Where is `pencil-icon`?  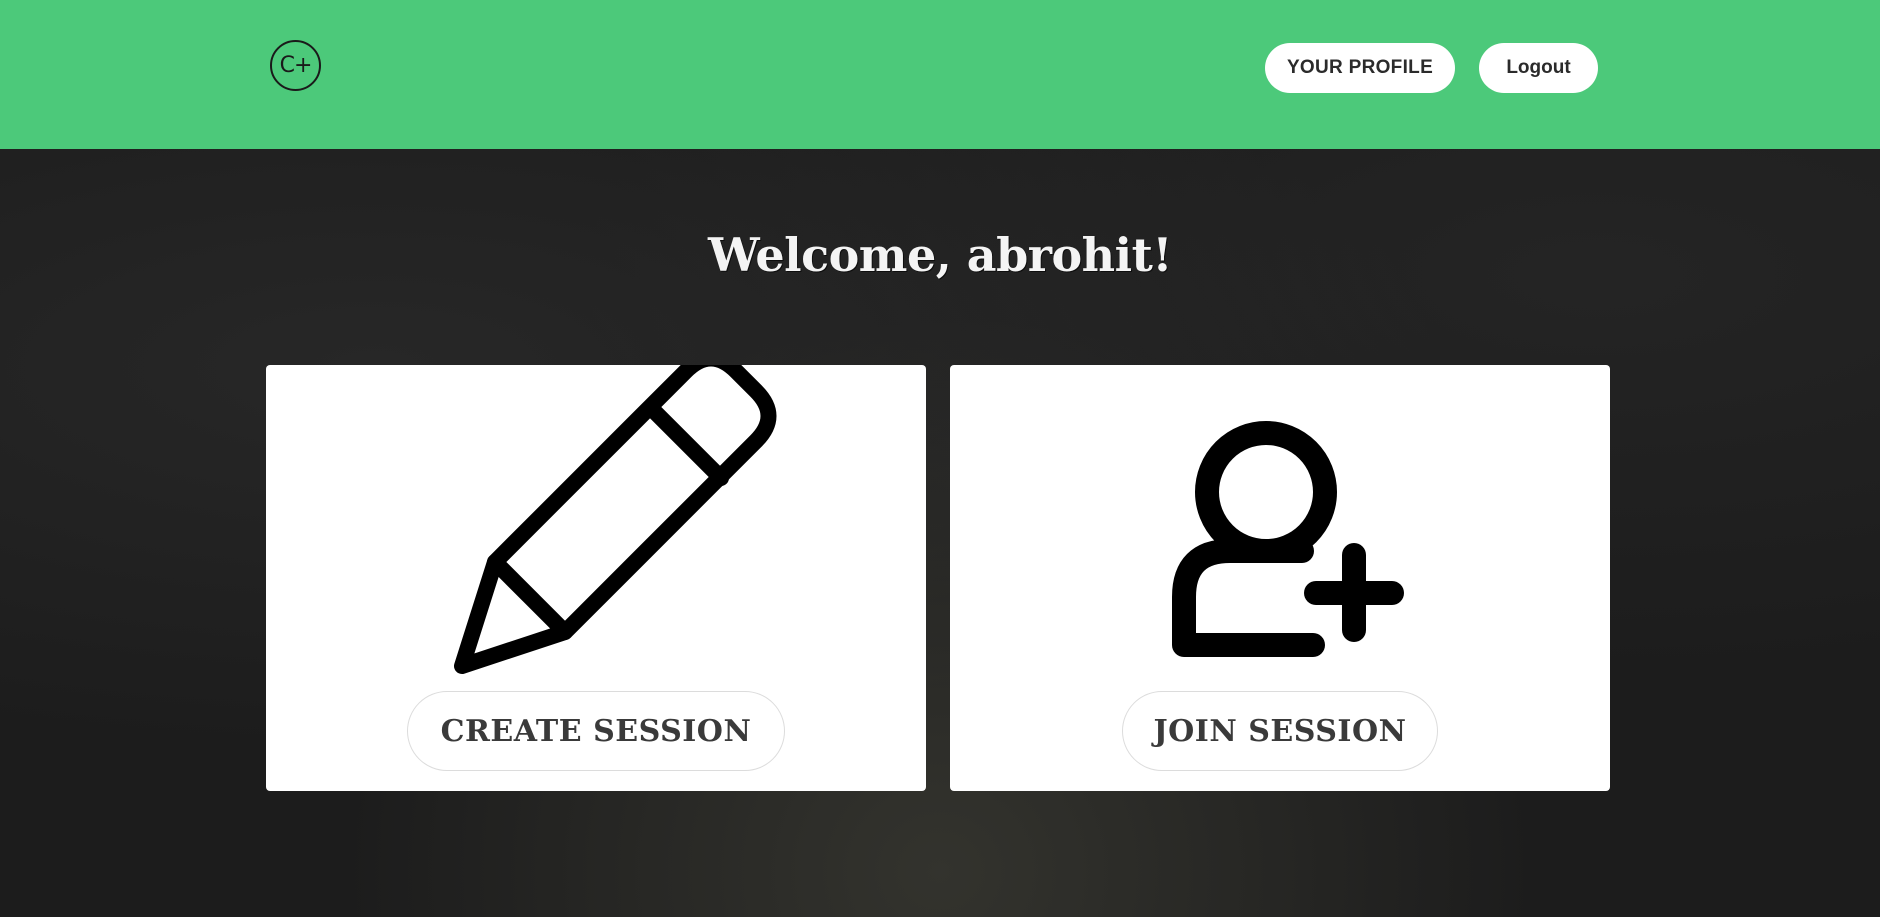 pencil-icon is located at coordinates (615, 519).